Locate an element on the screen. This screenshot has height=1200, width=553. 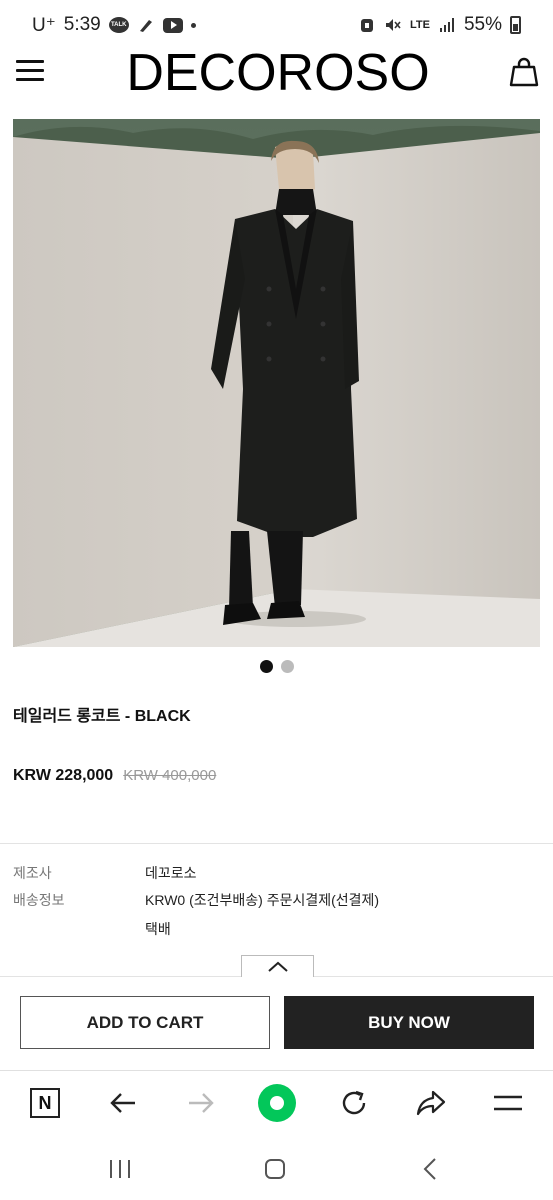
kakaotalk-icon: TALK is located at coordinates (118, 25).